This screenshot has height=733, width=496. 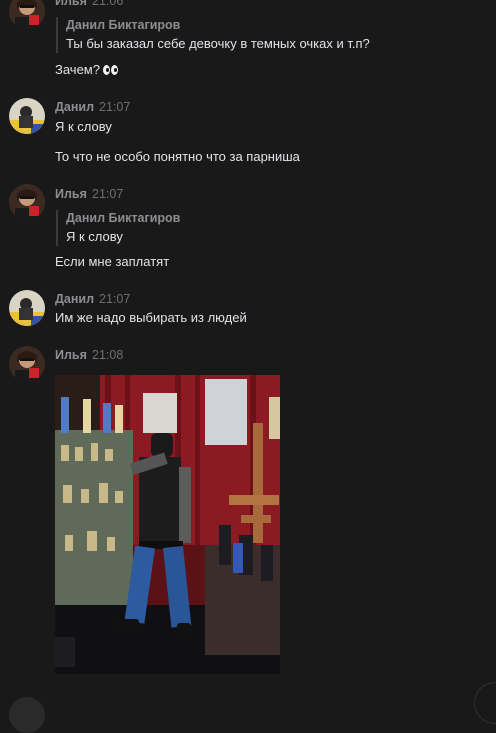 I want to click on reply-quote: Данил Биктагиров Я к слову, so click(x=118, y=228).